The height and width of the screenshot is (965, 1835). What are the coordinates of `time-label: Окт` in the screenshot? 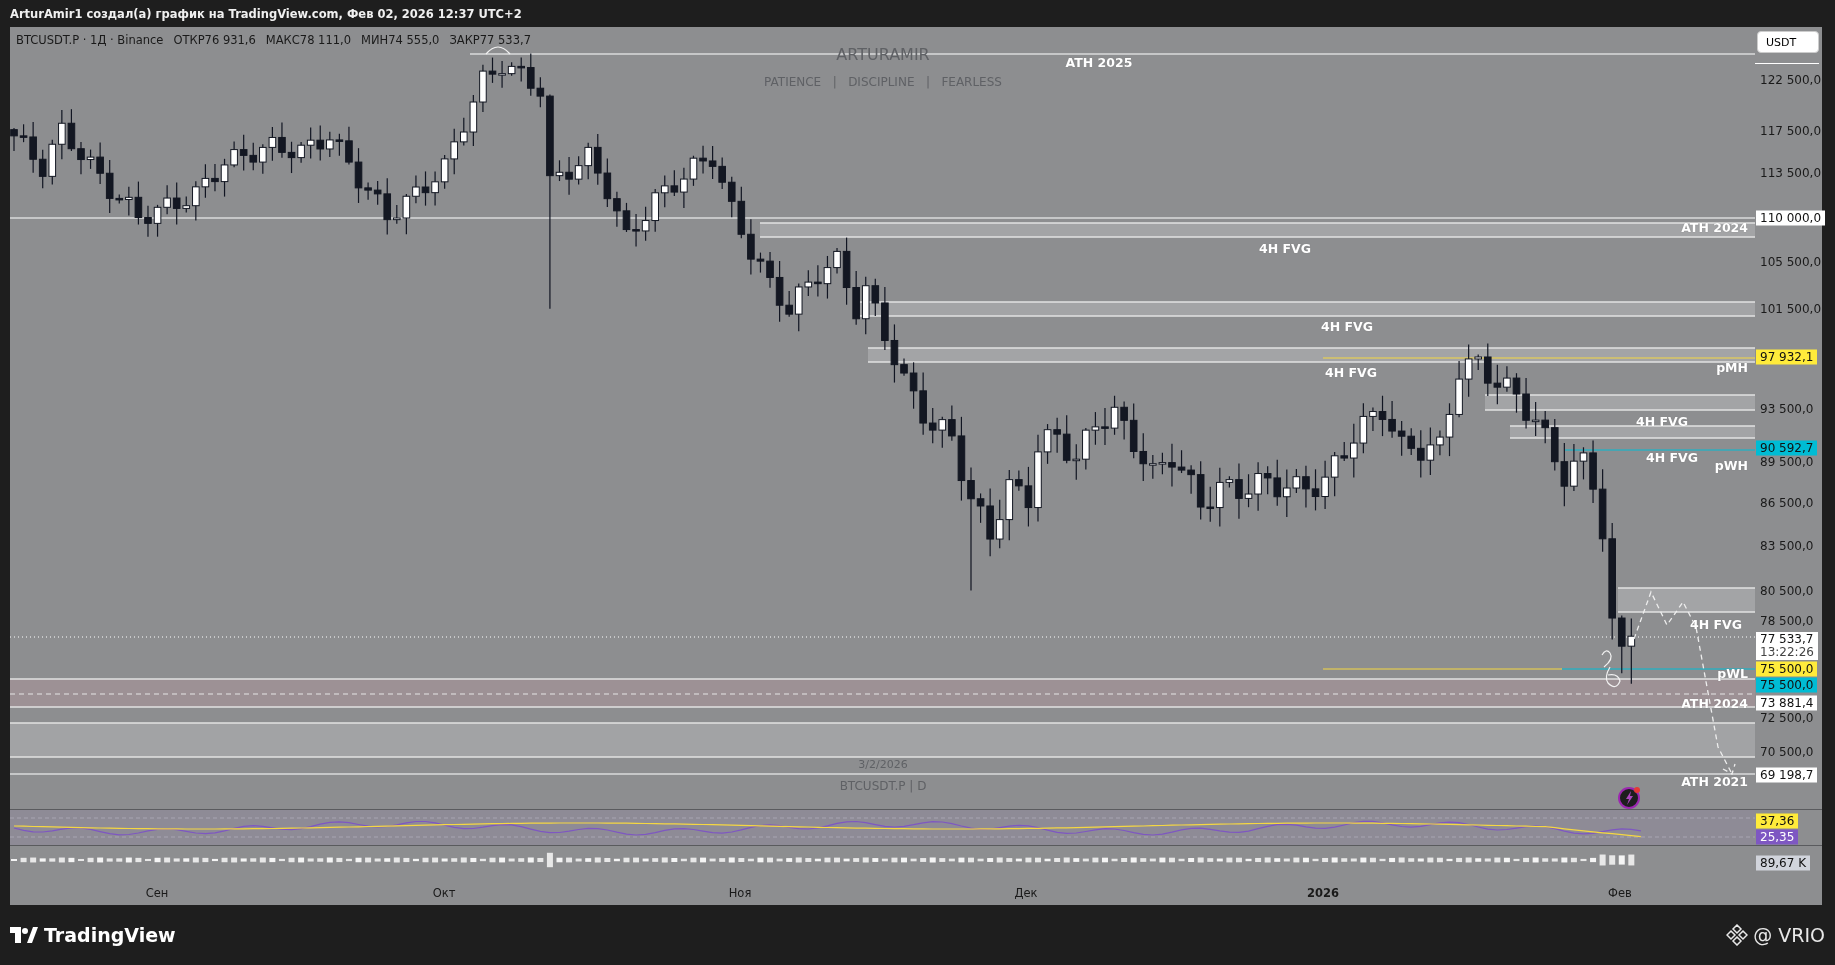 It's located at (444, 892).